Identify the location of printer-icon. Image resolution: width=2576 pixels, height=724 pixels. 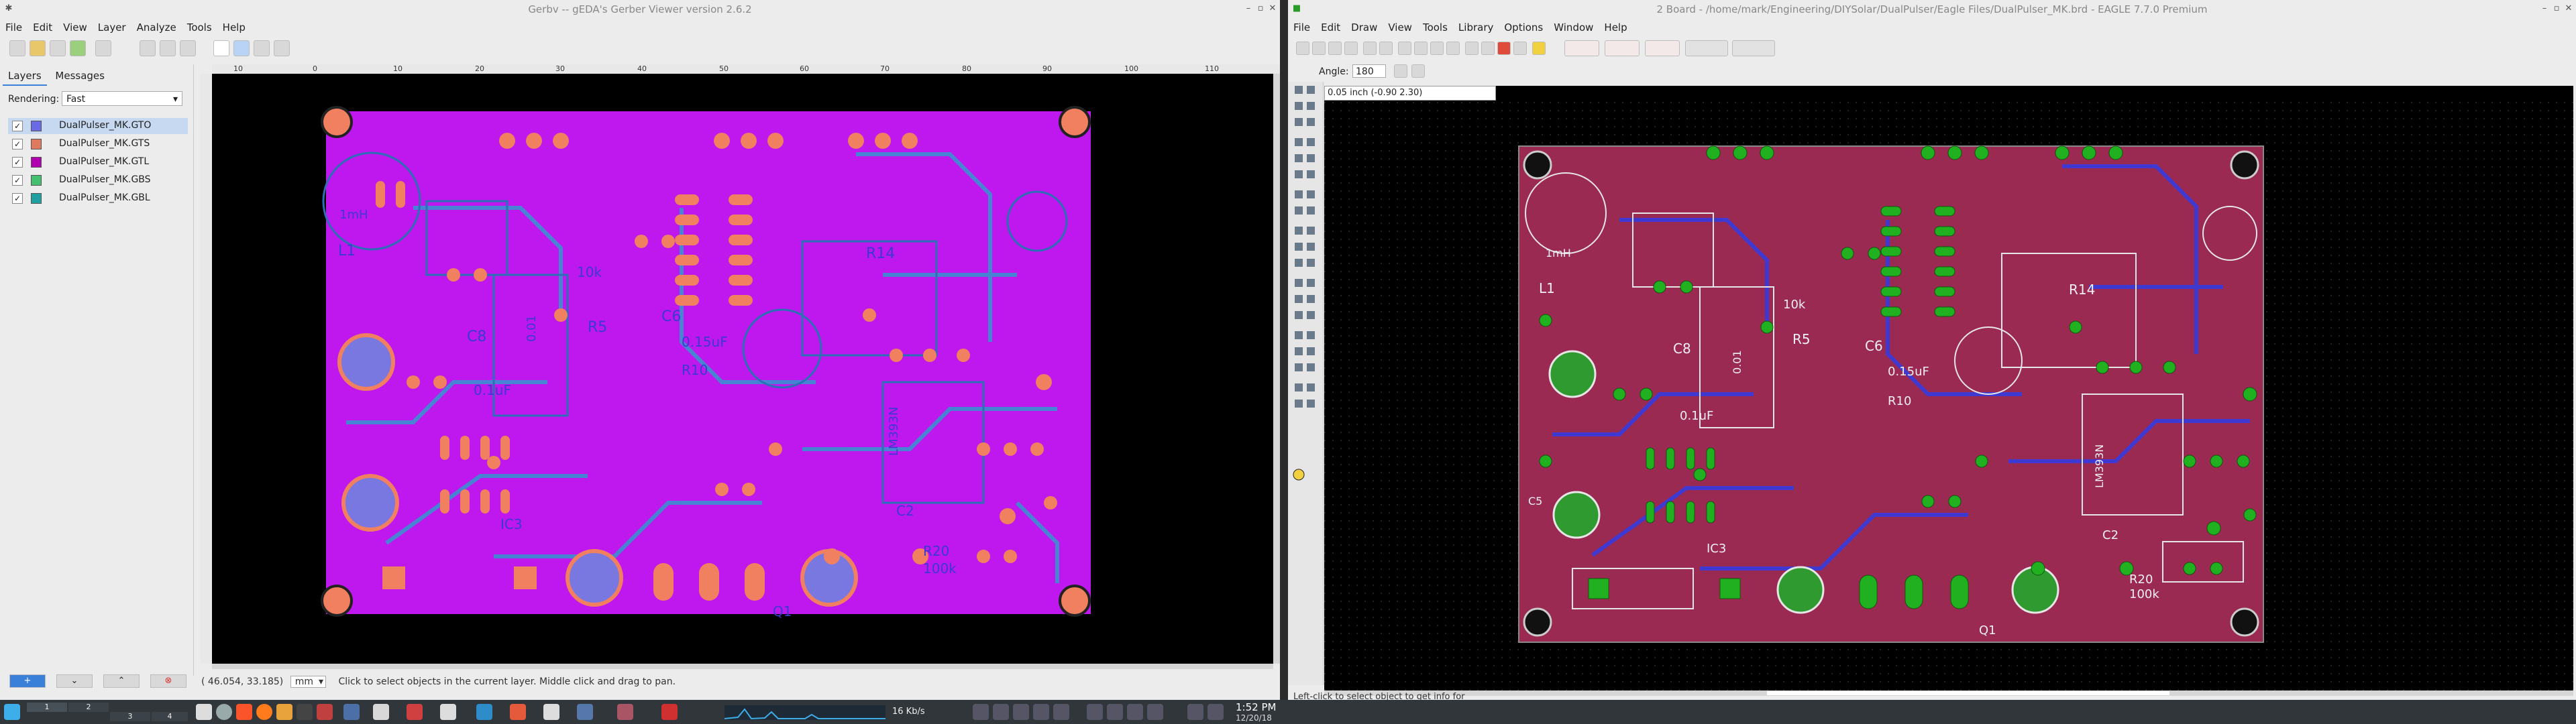
(1095, 712).